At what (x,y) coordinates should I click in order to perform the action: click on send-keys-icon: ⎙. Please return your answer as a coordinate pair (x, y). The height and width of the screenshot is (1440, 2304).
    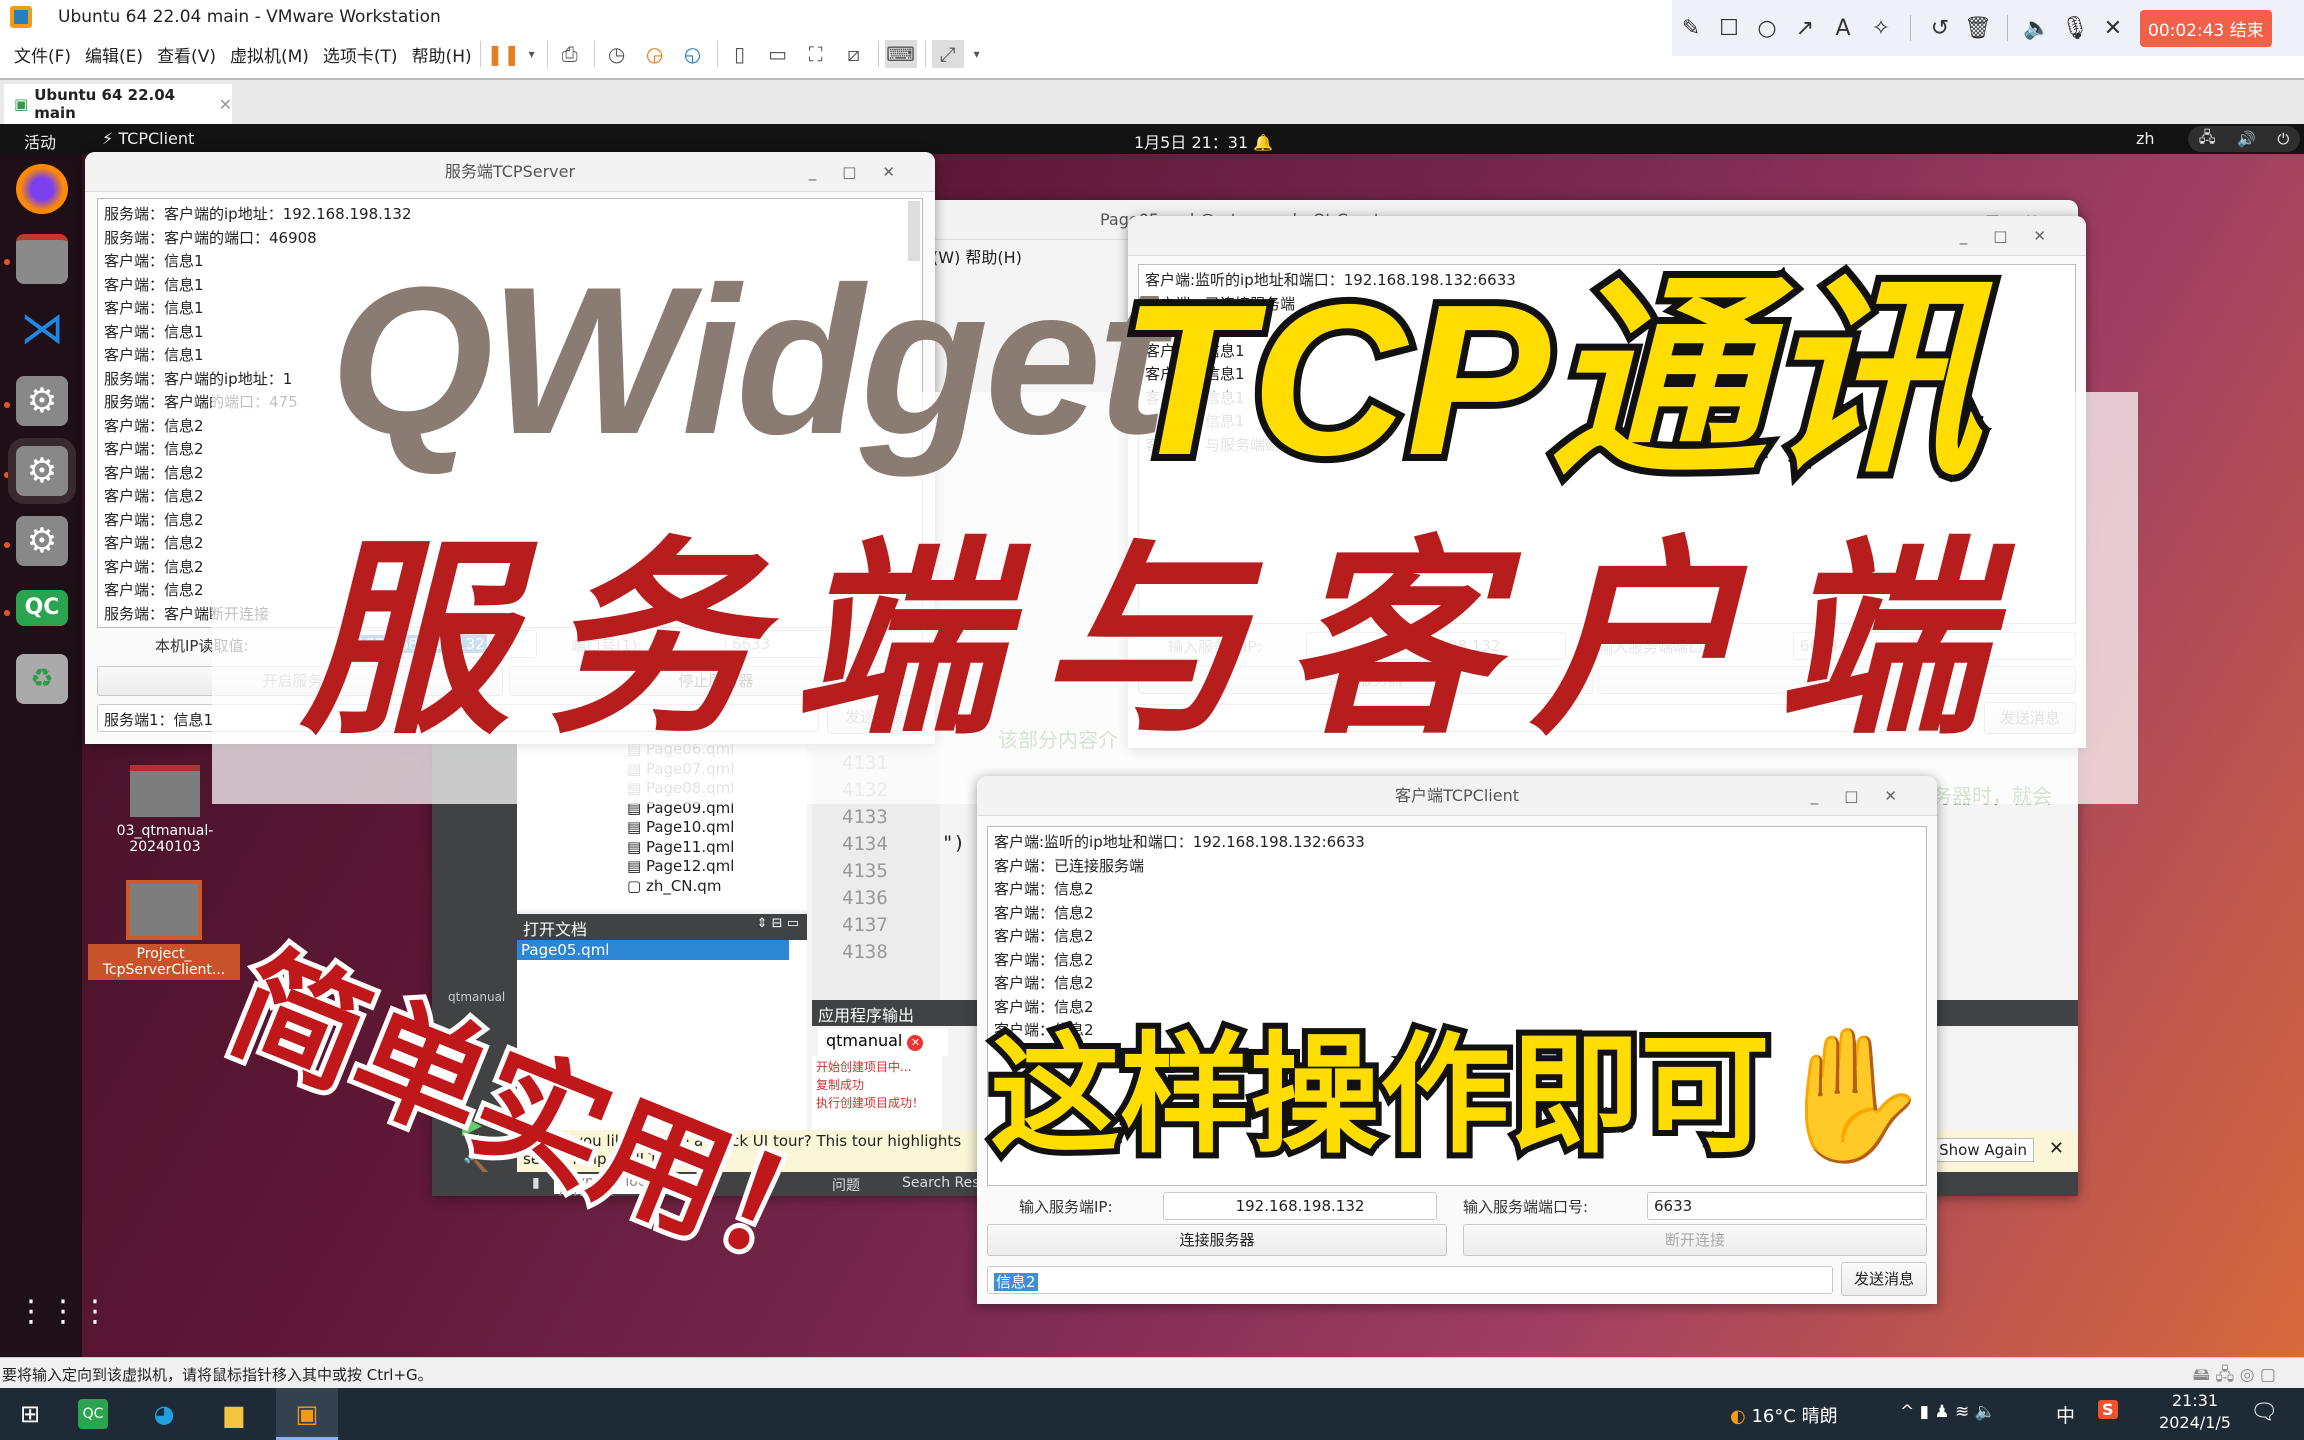
    Looking at the image, I should click on (570, 54).